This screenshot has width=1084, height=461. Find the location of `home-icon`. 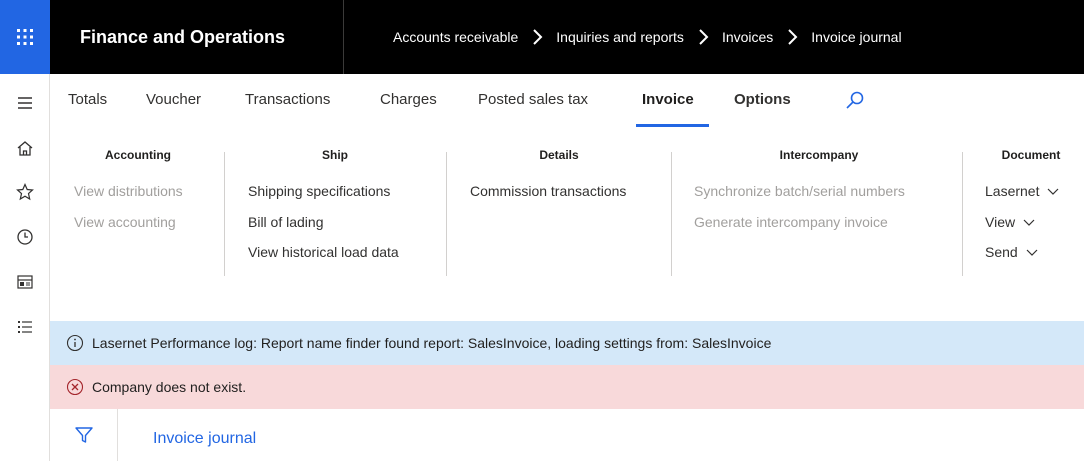

home-icon is located at coordinates (25, 148).